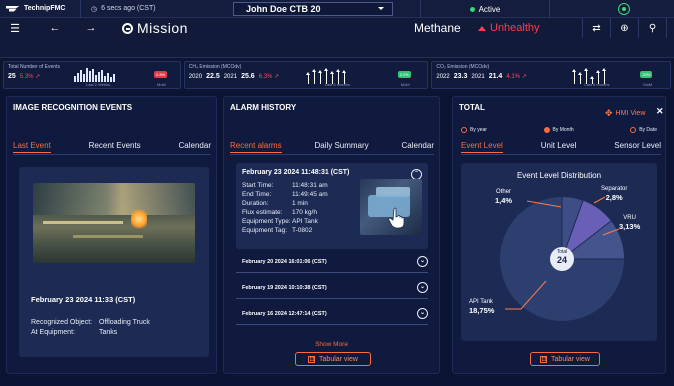 The width and height of the screenshot is (674, 386). I want to click on slice-name: API Tank, so click(481, 302).